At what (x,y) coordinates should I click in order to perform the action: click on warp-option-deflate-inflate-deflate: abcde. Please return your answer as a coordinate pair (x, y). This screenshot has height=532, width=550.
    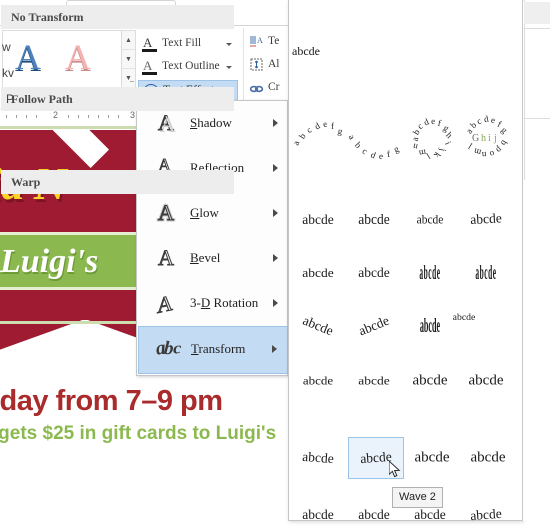
    Looking at the image, I should click on (318, 326).